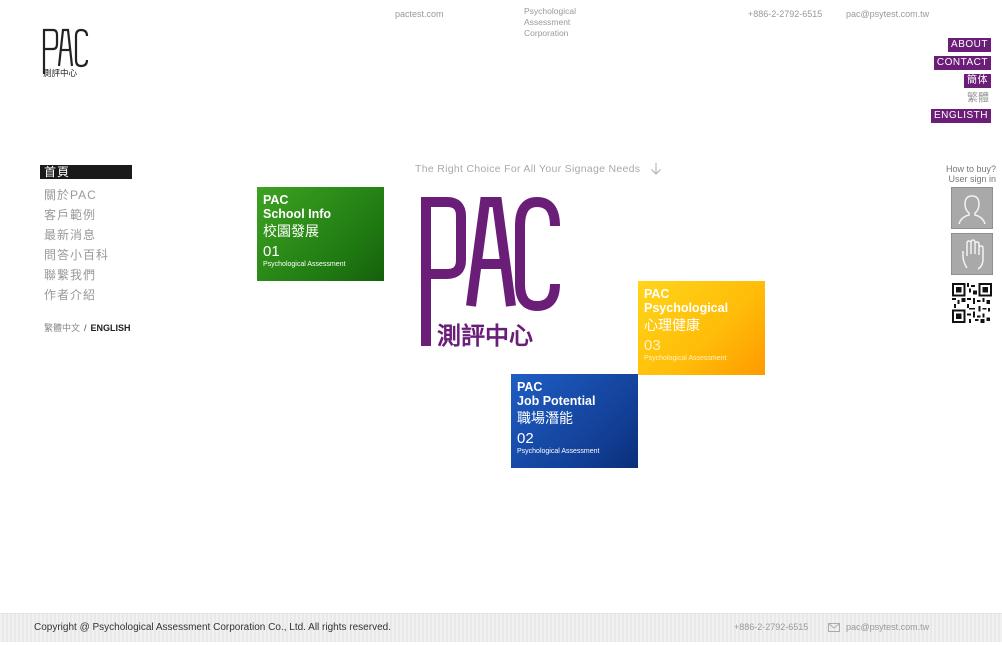 This screenshot has width=1002, height=646. What do you see at coordinates (977, 81) in the screenshot?
I see `simplified-chinese-button: 簡体` at bounding box center [977, 81].